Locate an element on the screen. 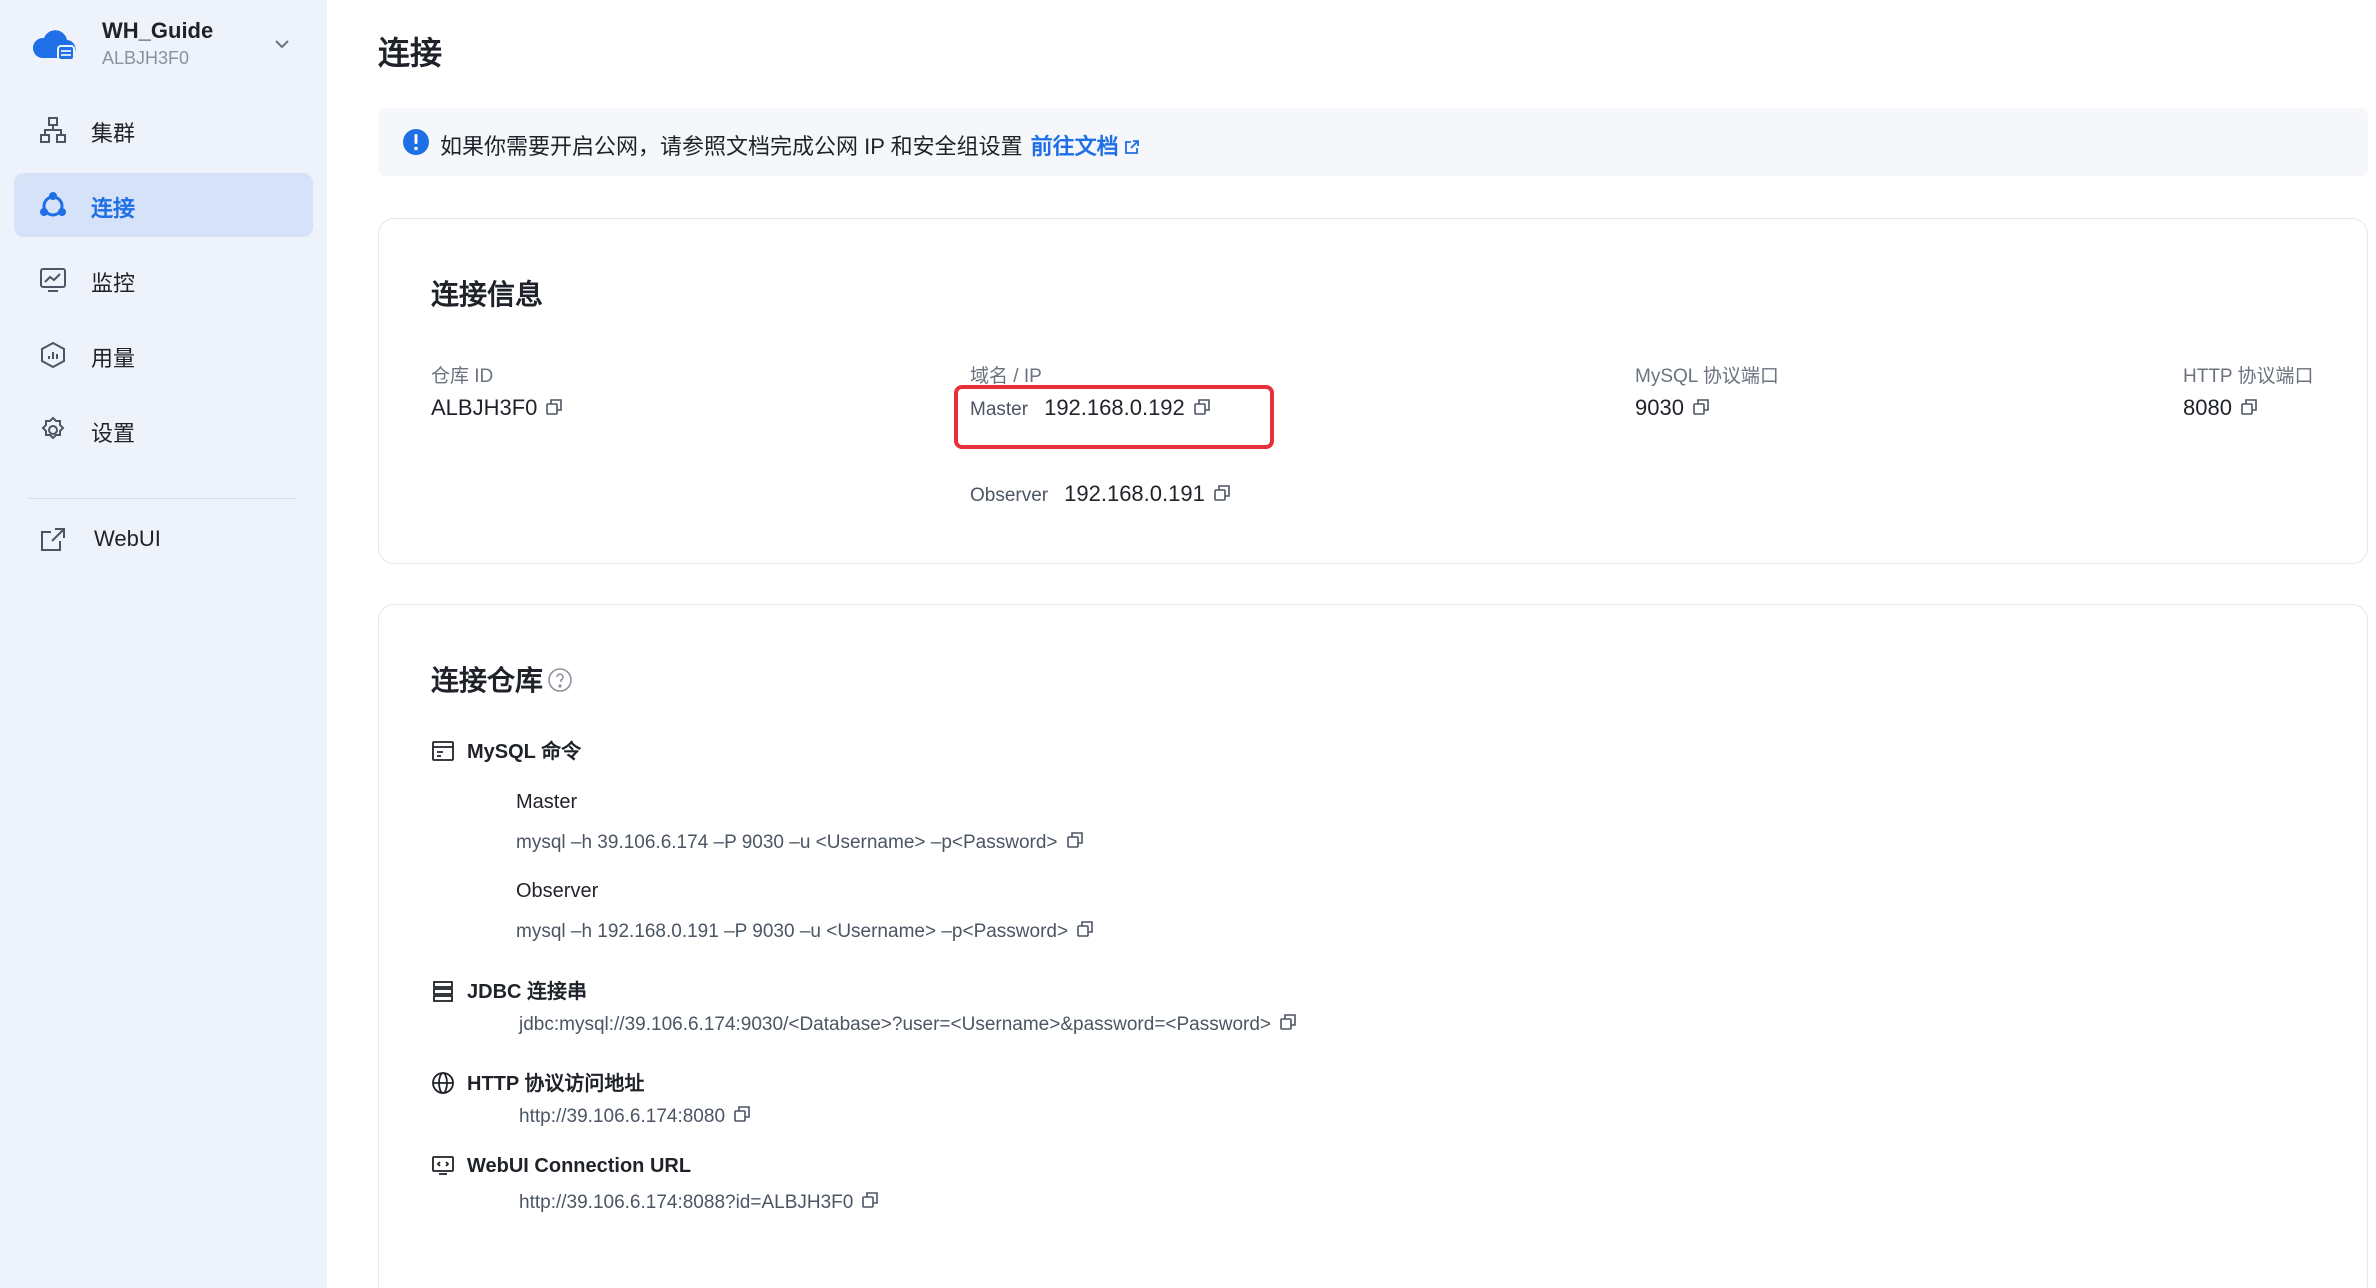 This screenshot has height=1288, width=2376. http-value: http://39.106.6.174:8080 is located at coordinates (622, 1116).